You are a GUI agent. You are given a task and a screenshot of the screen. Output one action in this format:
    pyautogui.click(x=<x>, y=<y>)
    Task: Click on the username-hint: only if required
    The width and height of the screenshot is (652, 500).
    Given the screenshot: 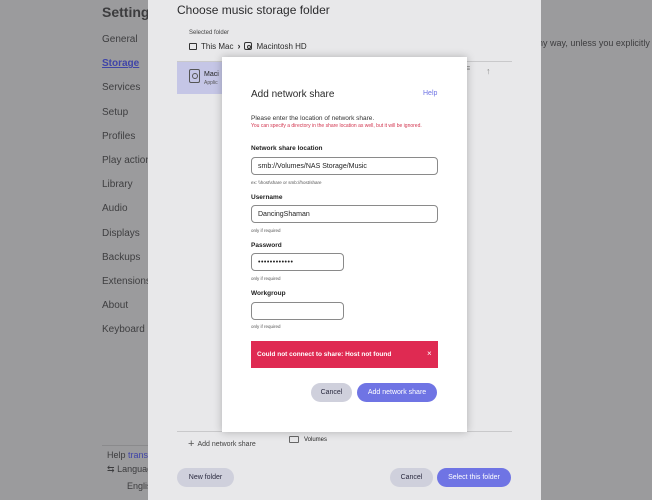 What is the action you would take?
    pyautogui.click(x=266, y=230)
    